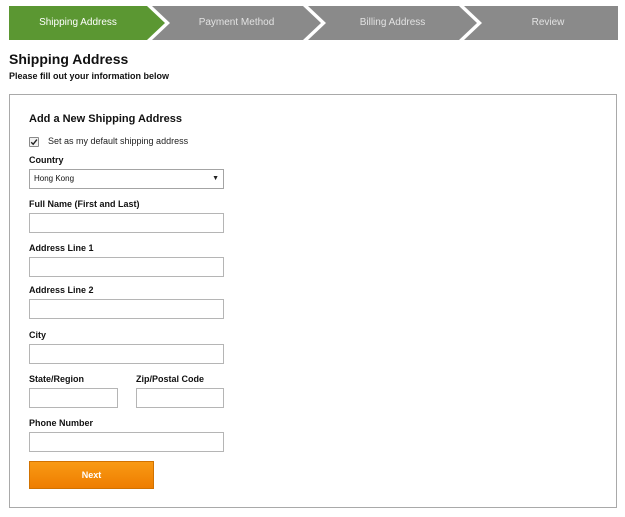 This screenshot has height=517, width=625. I want to click on phone-number-label: Phone Number, so click(61, 423).